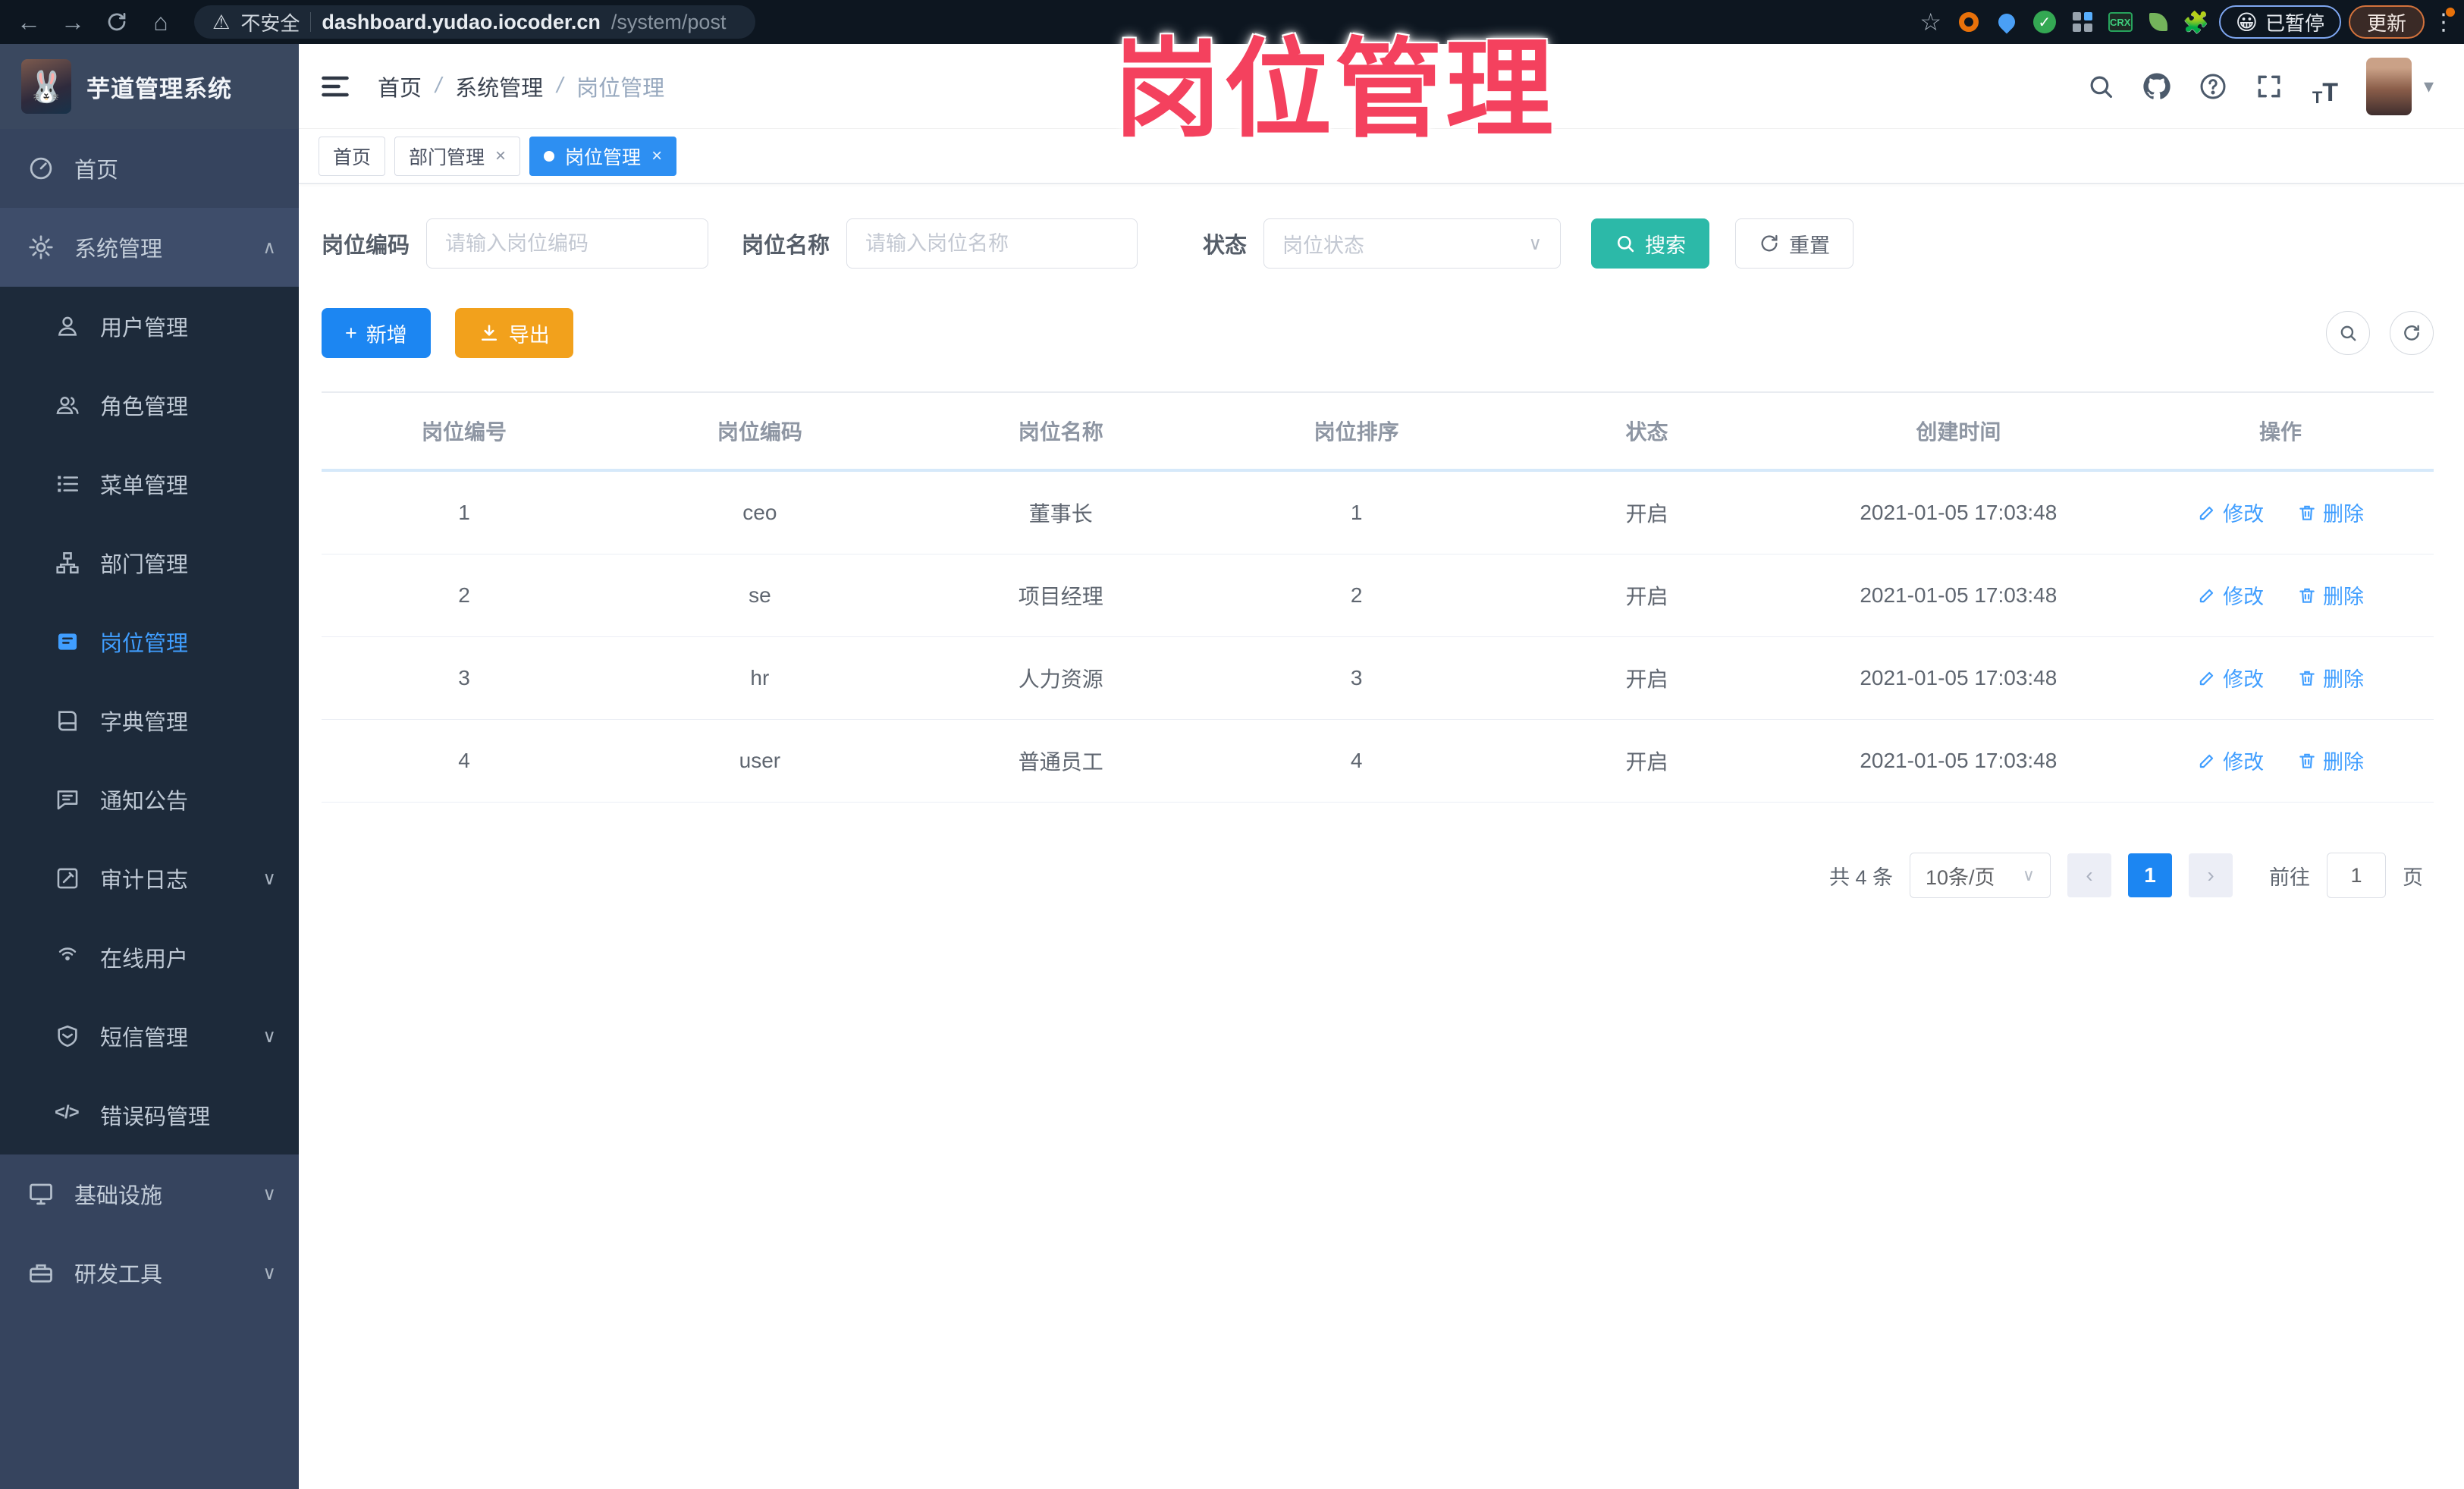 This screenshot has width=2464, height=1489. Describe the element at coordinates (2356, 875) in the screenshot. I see `goto-page-input` at that location.